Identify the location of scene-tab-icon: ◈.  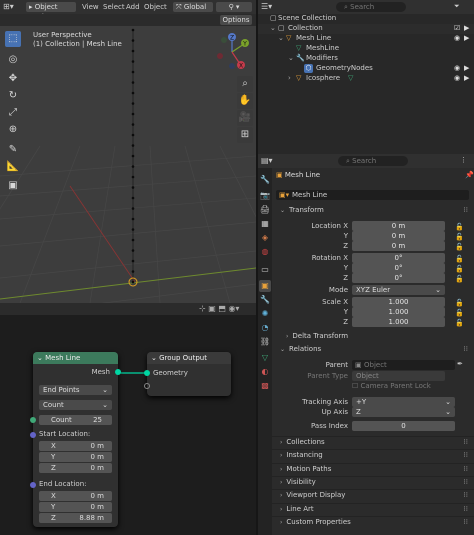
(265, 238).